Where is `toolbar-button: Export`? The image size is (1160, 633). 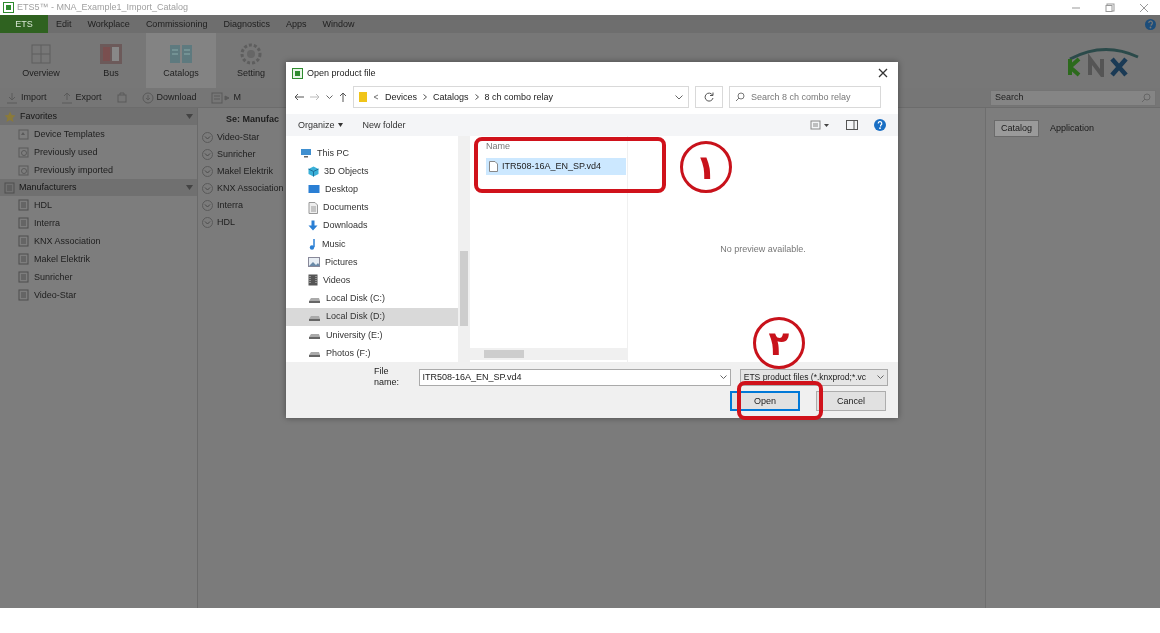 toolbar-button: Export is located at coordinates (81, 97).